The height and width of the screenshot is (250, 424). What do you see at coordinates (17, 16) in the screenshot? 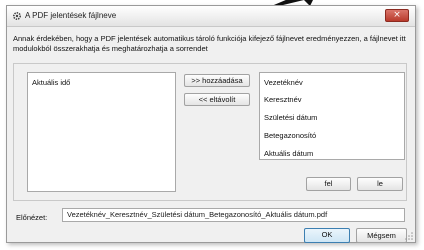
I see `gear-icon` at bounding box center [17, 16].